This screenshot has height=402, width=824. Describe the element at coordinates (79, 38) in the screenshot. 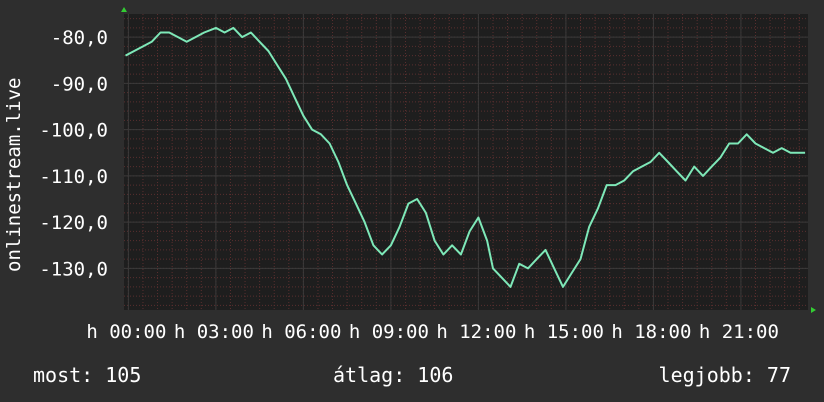

I see `y-tick-label: -80,0` at that location.